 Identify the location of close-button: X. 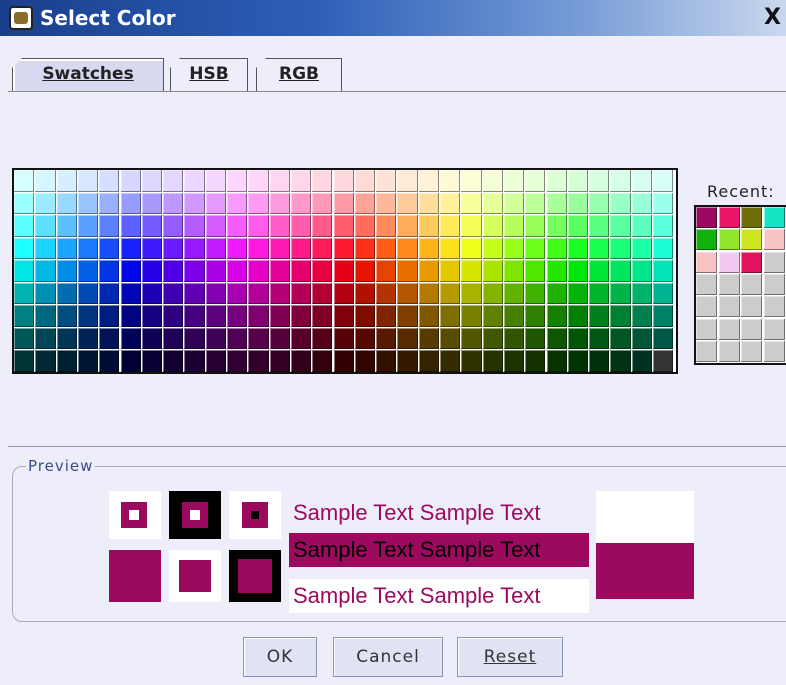
(775, 18).